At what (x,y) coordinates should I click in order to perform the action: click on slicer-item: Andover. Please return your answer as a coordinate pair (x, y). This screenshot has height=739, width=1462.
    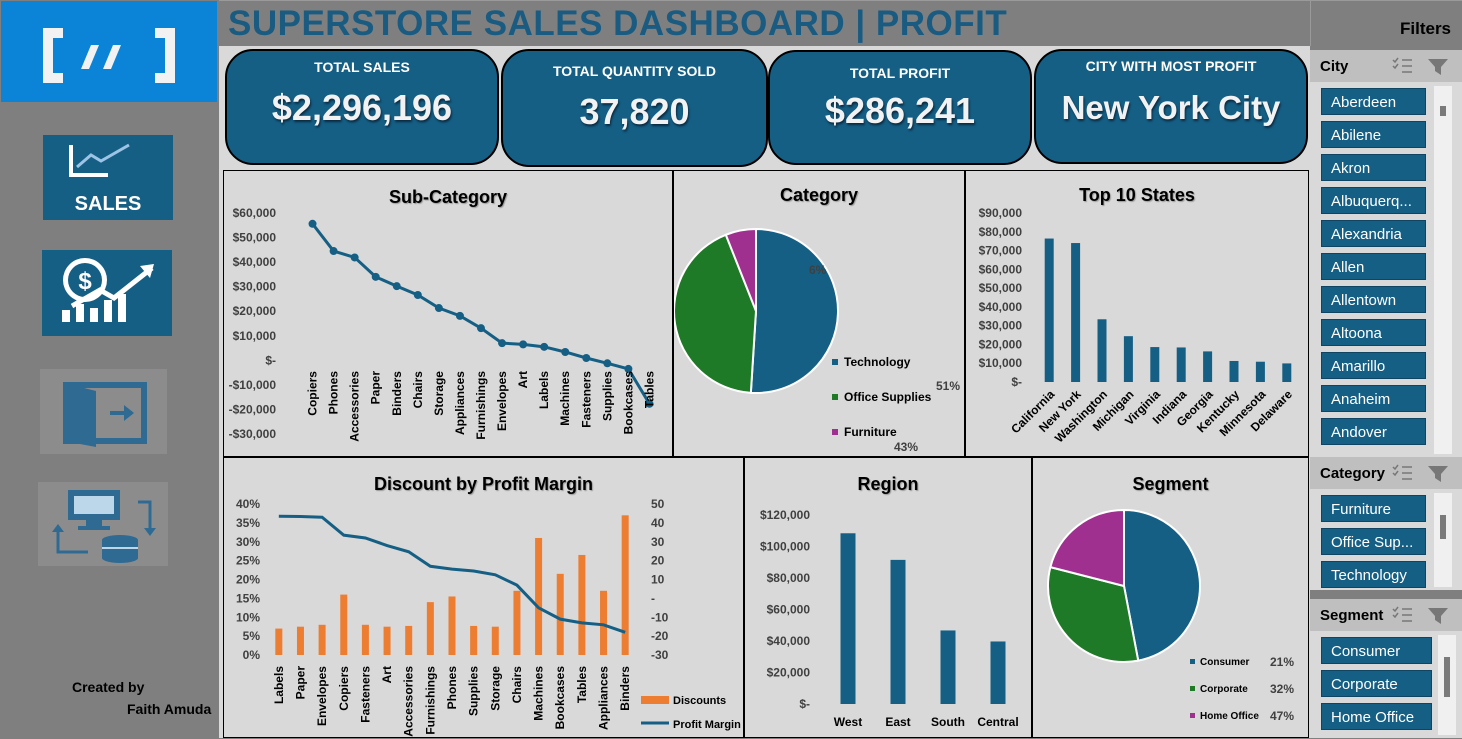
    Looking at the image, I should click on (1373, 431).